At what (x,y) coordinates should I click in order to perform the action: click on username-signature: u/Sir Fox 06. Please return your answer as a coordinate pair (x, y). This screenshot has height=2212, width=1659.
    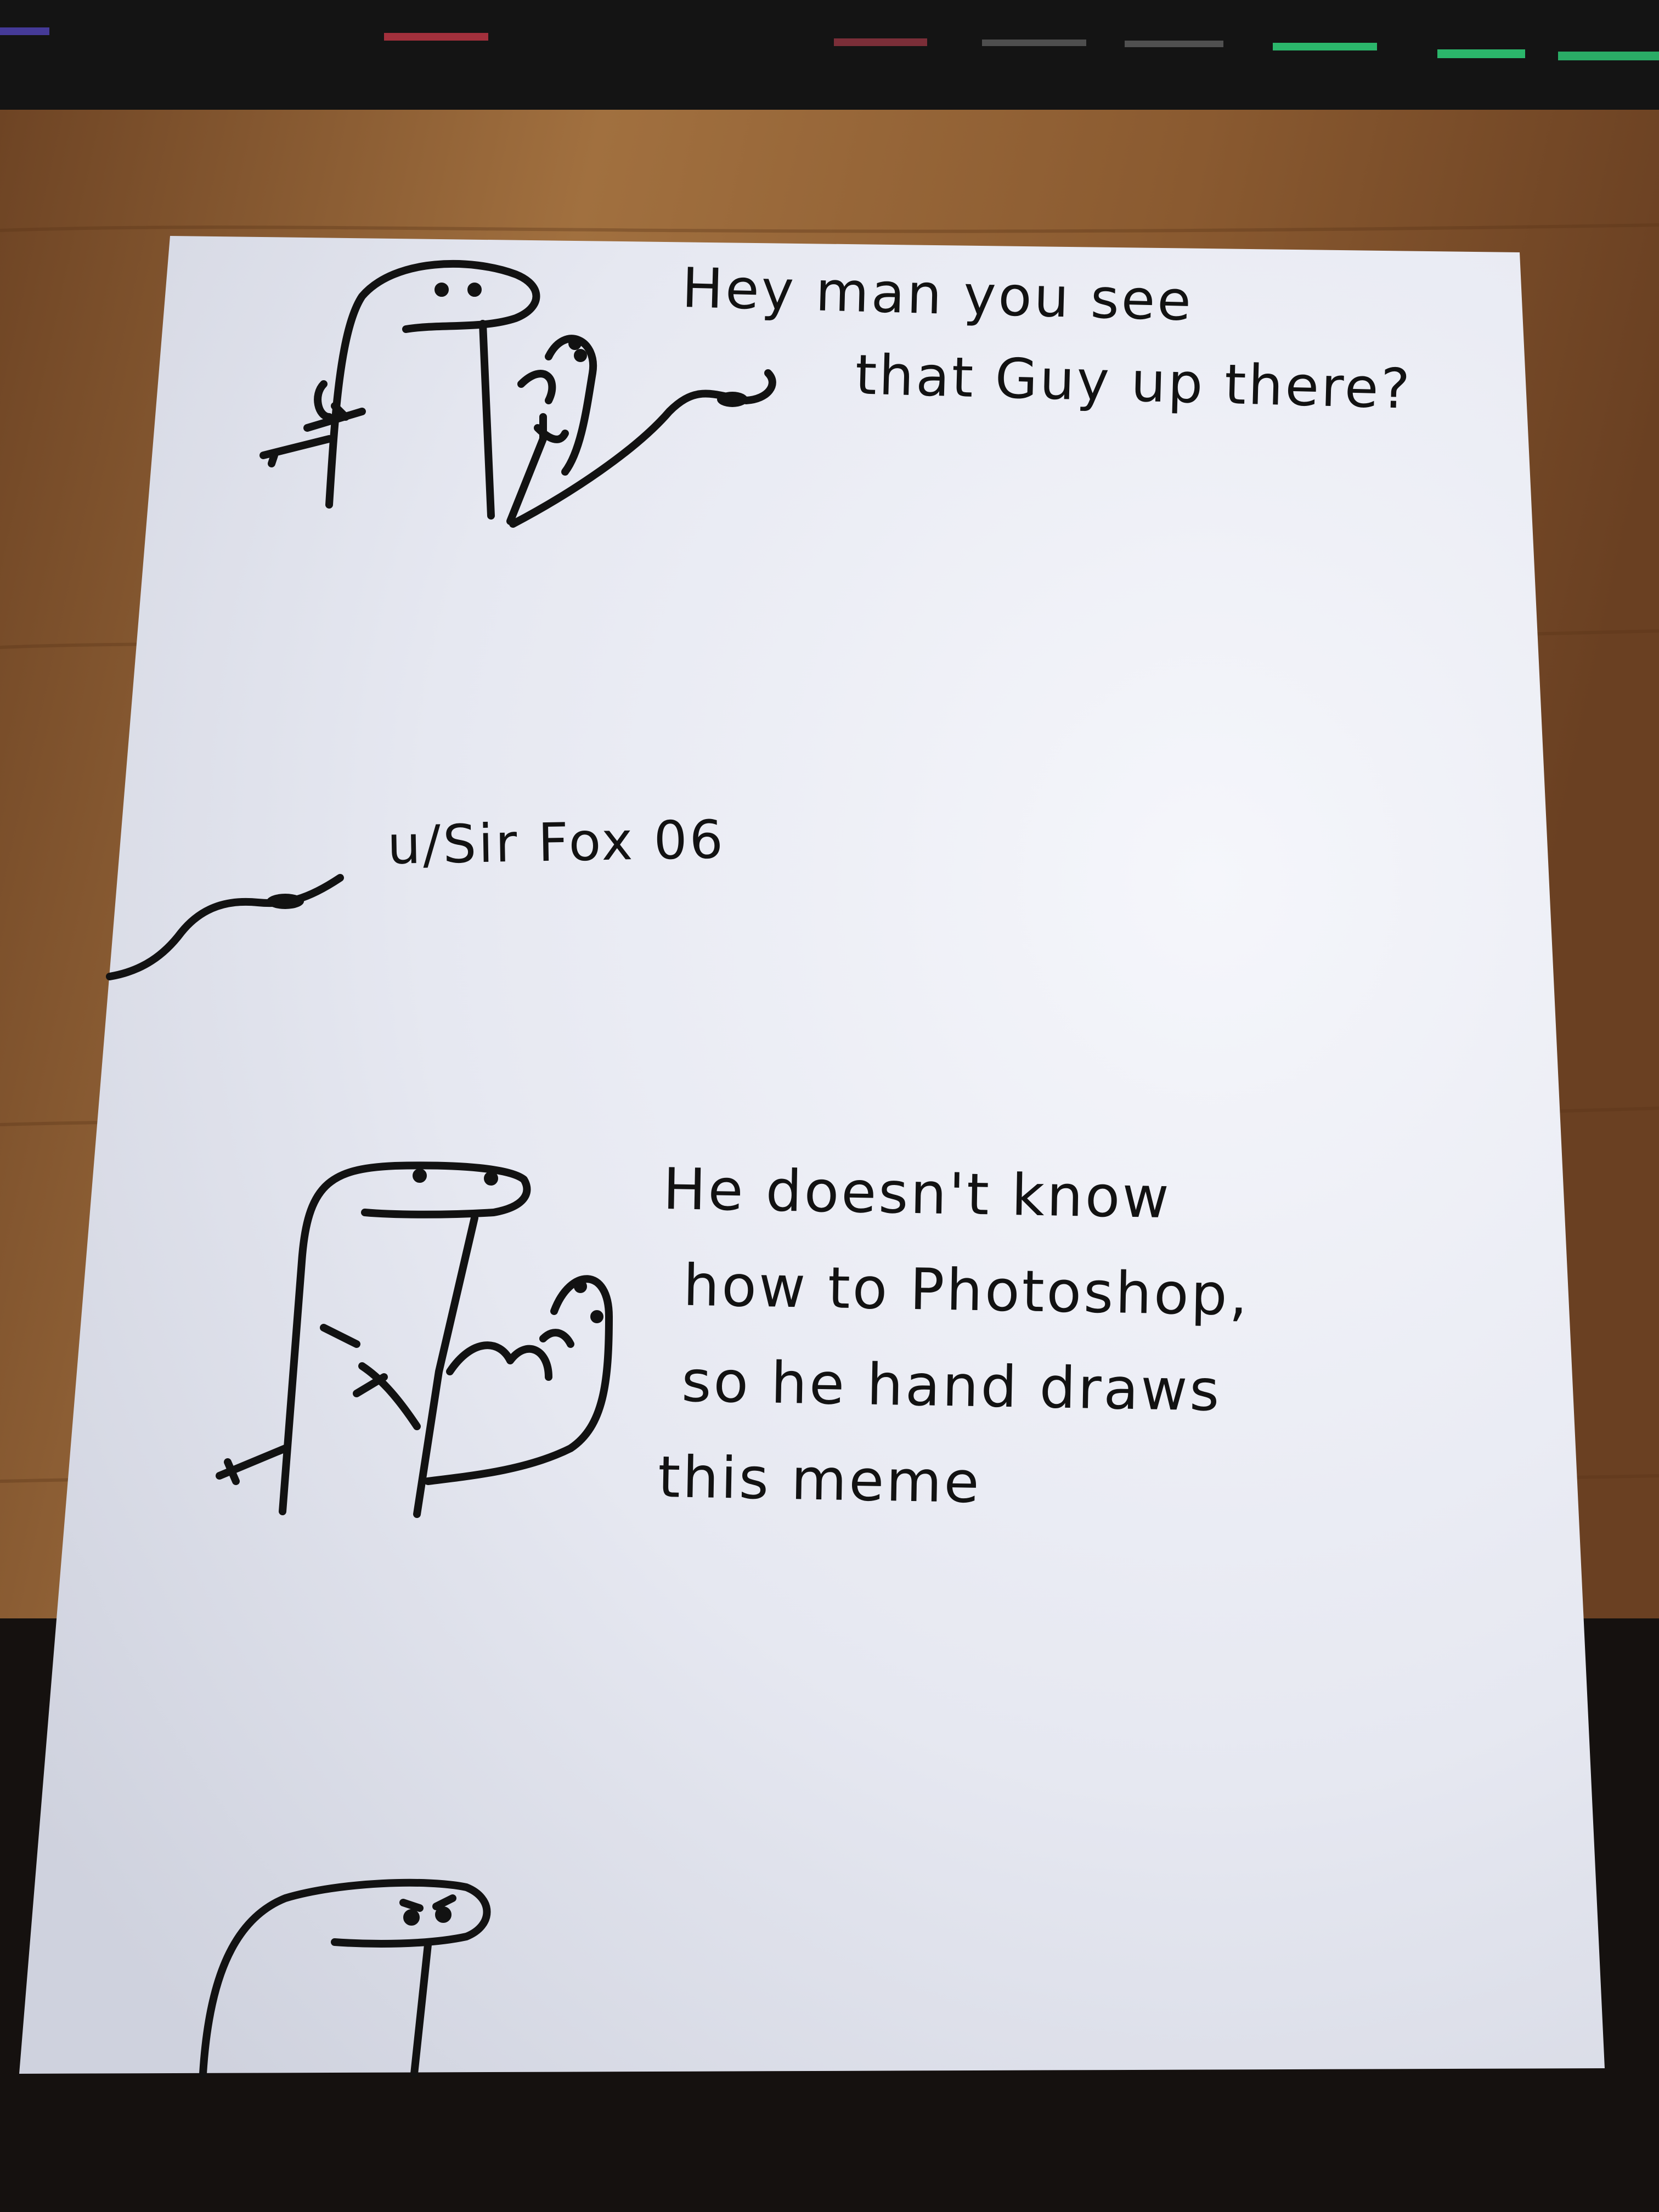
    Looking at the image, I should click on (556, 842).